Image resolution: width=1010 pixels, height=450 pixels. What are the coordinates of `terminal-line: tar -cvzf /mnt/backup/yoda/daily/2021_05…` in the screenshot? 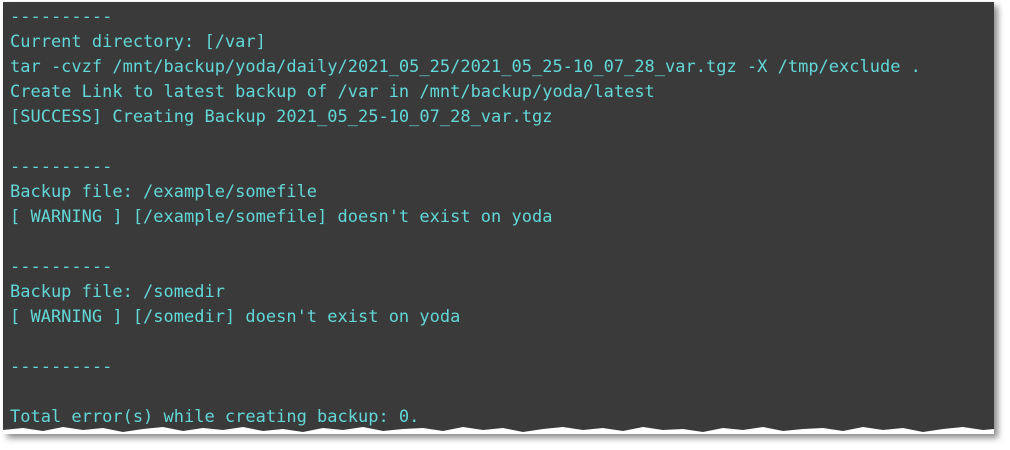 It's located at (465, 67).